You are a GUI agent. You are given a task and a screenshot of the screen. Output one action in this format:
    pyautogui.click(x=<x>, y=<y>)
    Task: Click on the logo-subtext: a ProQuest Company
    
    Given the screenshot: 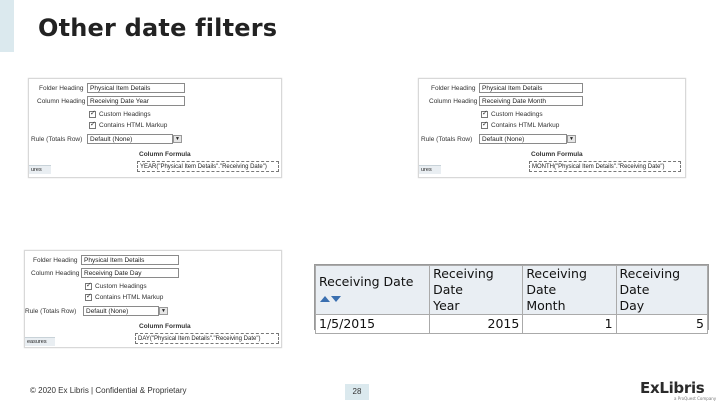 What is the action you would take?
    pyautogui.click(x=695, y=398)
    